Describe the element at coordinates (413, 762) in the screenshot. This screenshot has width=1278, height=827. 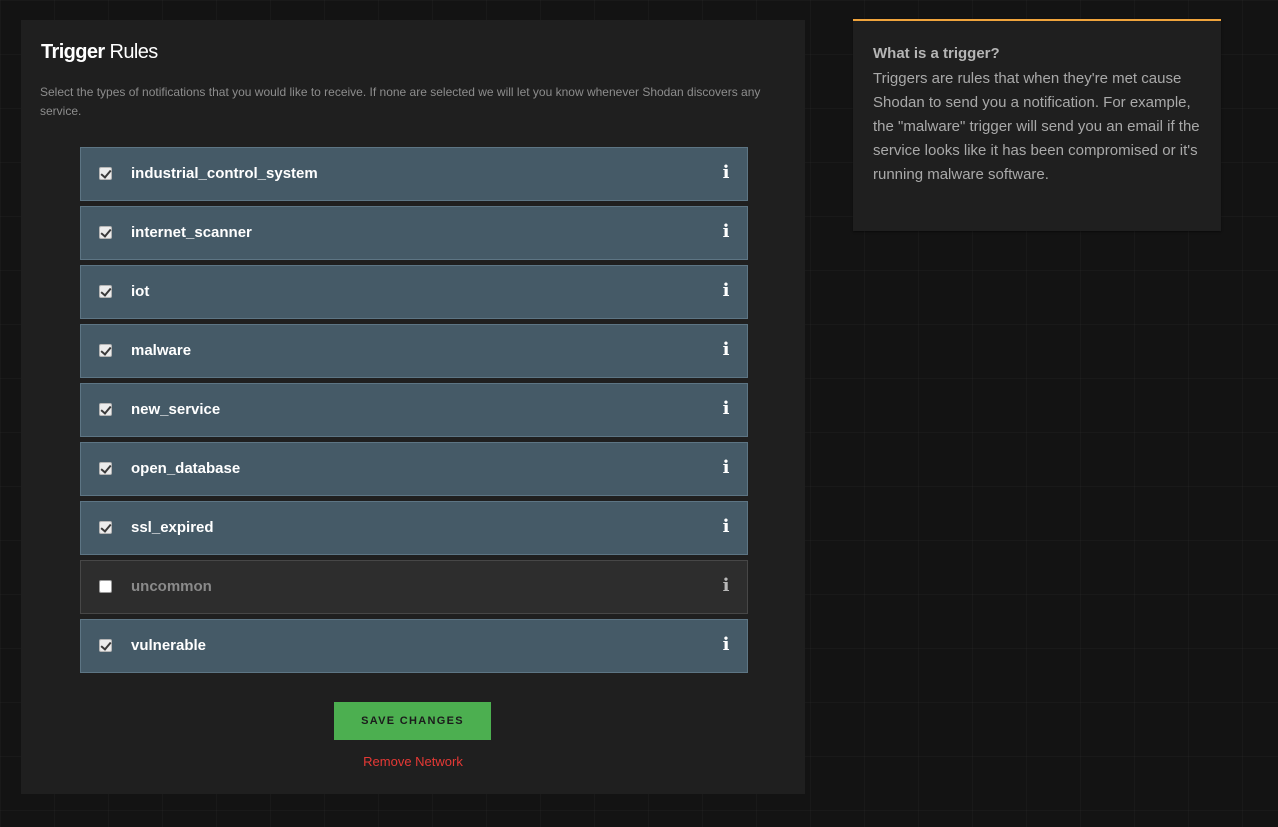
I see `remove-network-link: Remove Network` at that location.